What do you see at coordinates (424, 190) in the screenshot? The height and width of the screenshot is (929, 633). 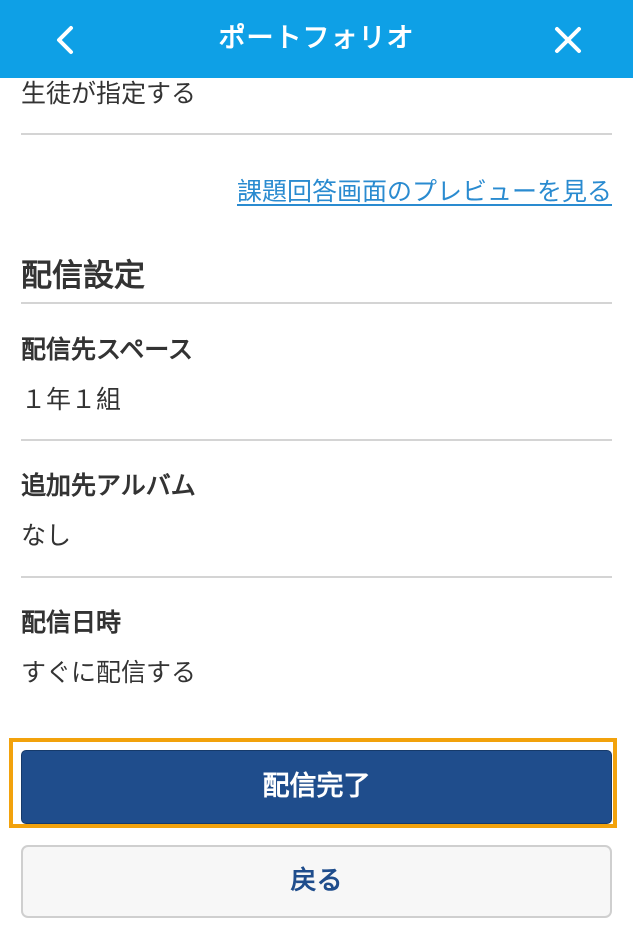 I see `preview-link: 課題回答画面のプレビューを見る` at bounding box center [424, 190].